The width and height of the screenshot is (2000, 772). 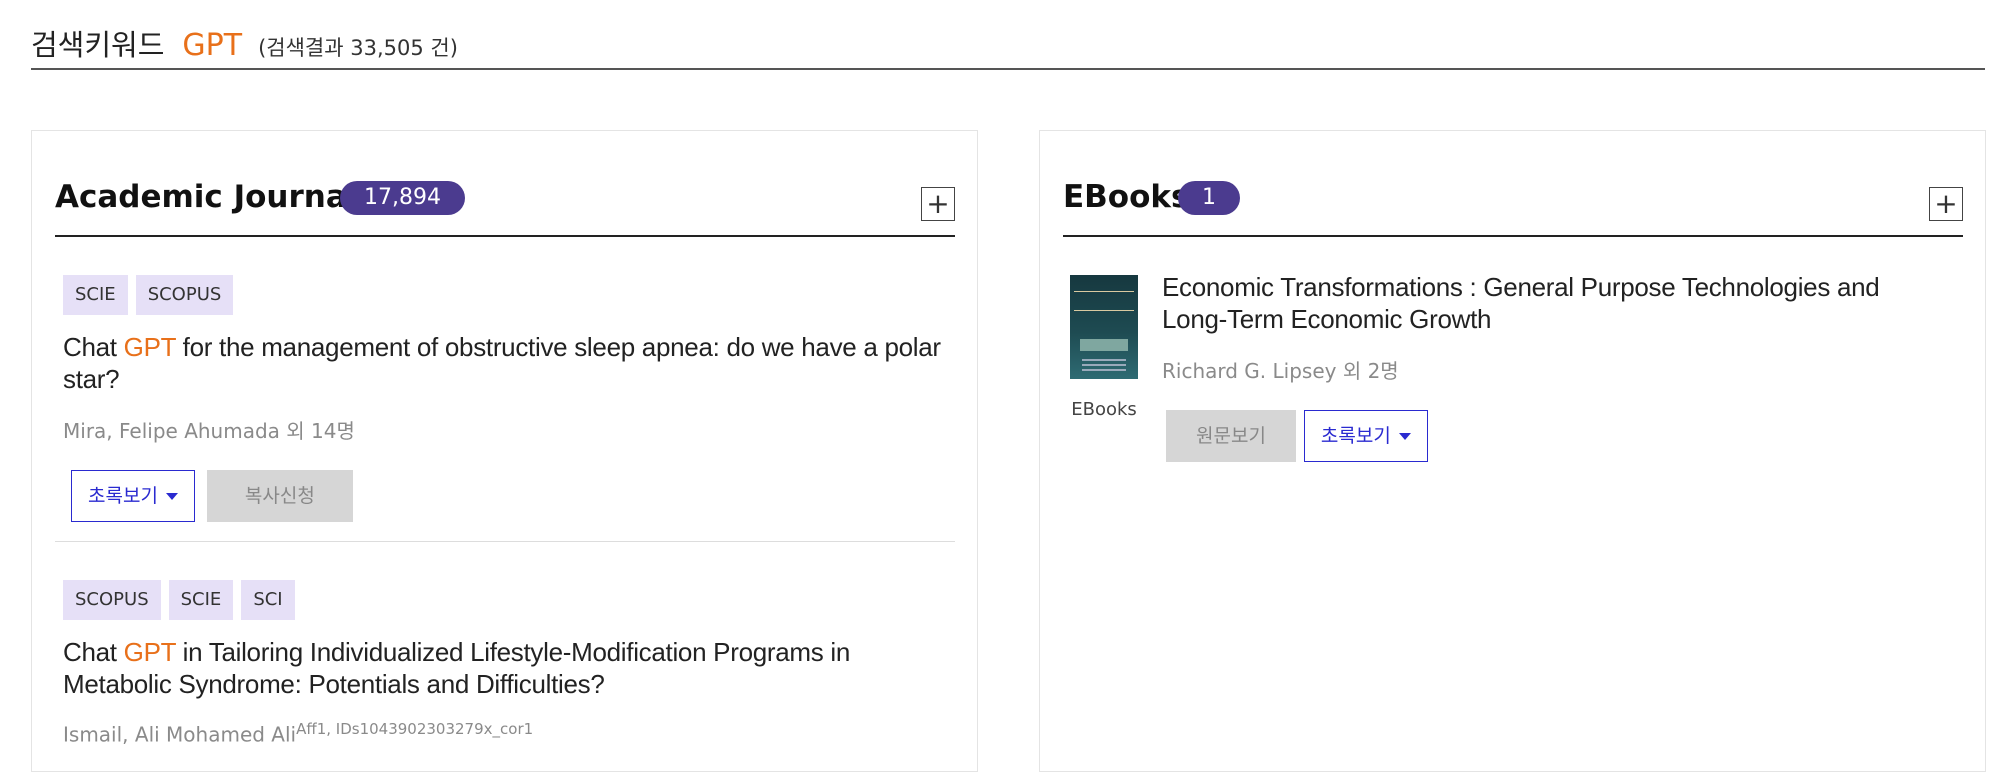 I want to click on index-tag: SCI, so click(x=268, y=600).